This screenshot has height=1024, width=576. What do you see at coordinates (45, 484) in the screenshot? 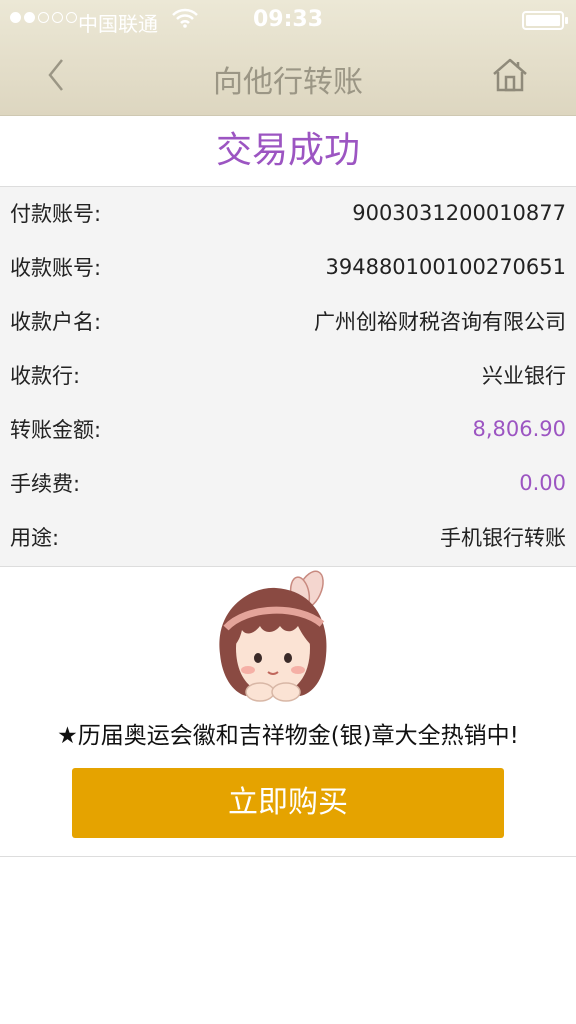
I see `detail-label: 手续费:` at bounding box center [45, 484].